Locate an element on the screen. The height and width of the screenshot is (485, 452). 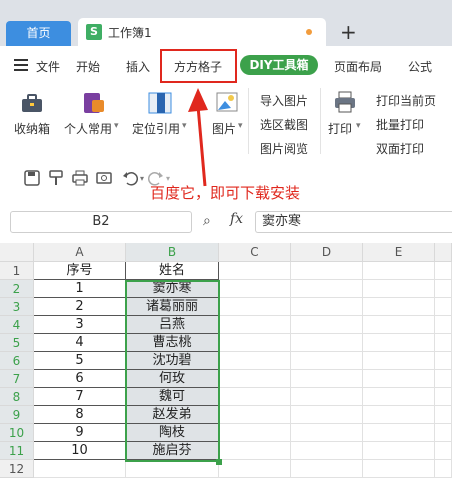
column-header: A is located at coordinates (80, 252).